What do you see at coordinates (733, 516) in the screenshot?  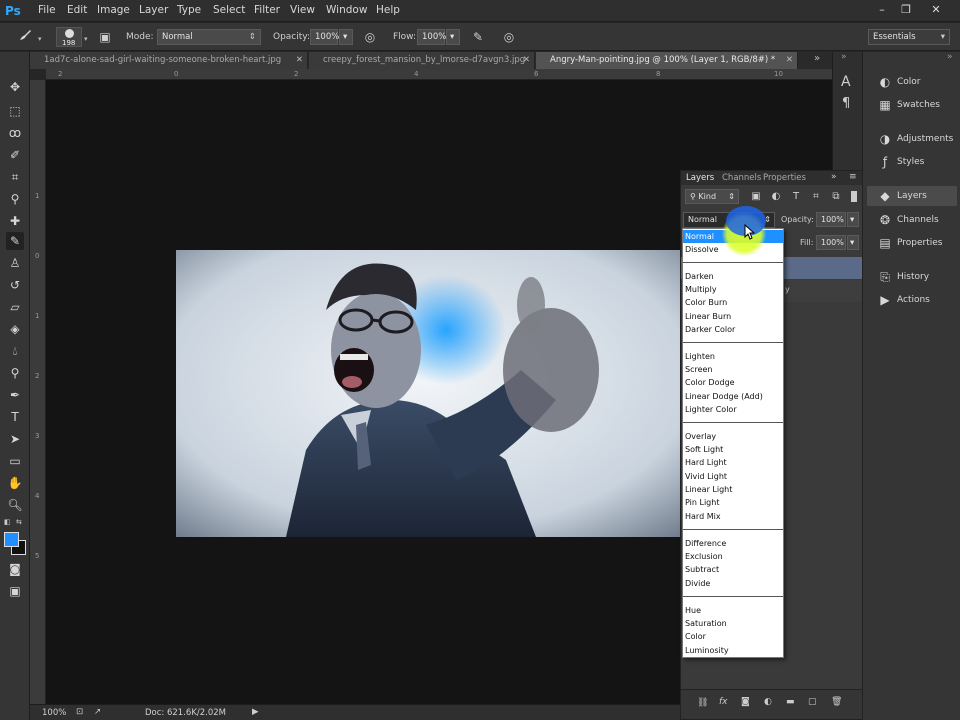 I see `blend-option-hard-mix: Hard Mix` at bounding box center [733, 516].